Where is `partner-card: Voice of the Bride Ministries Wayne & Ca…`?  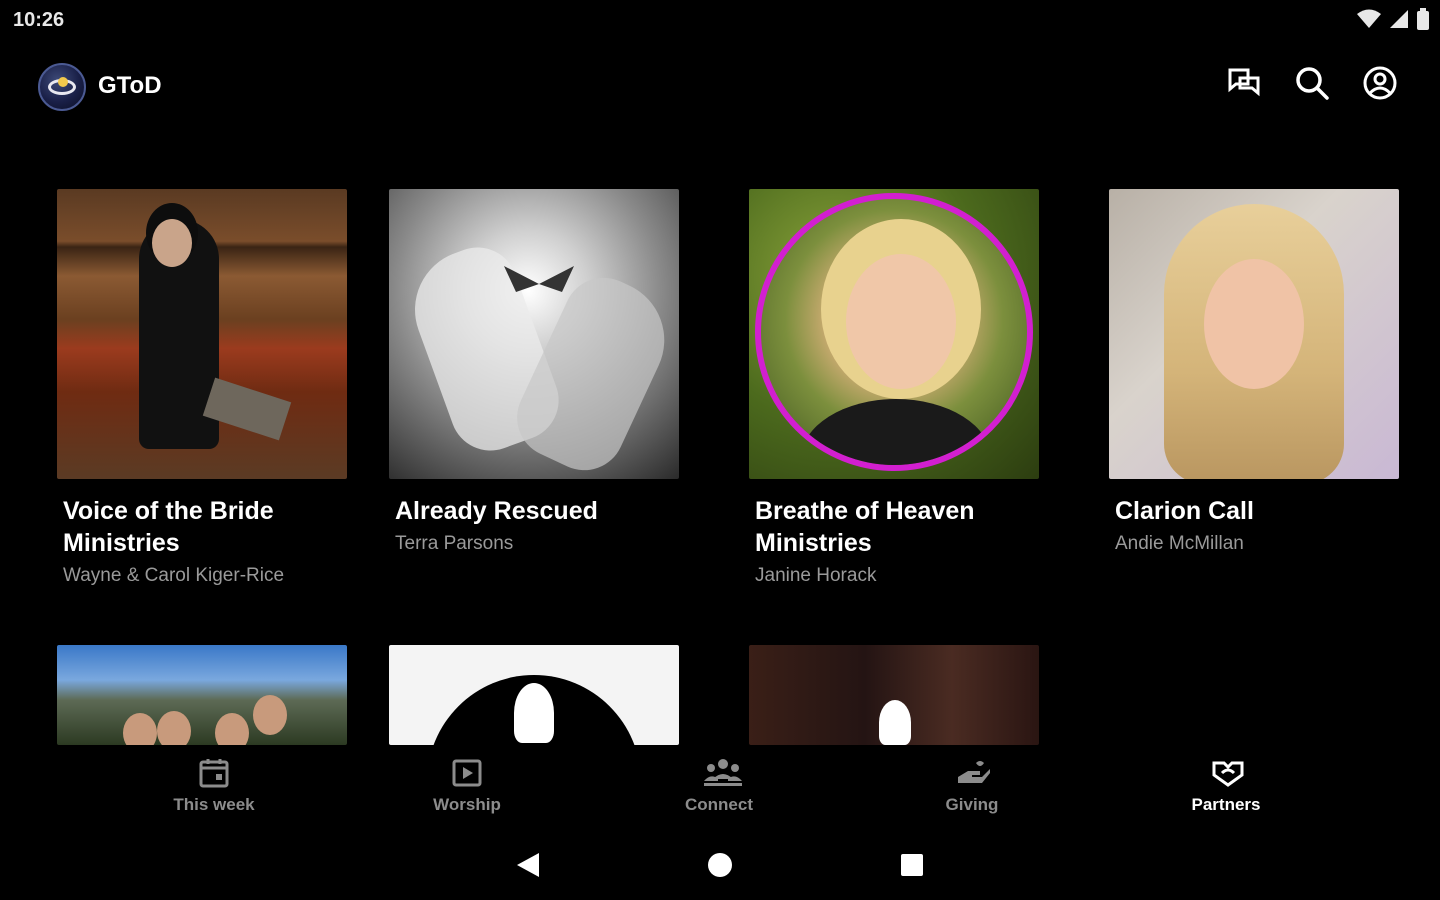 partner-card: Voice of the Bride Ministries Wayne & Ca… is located at coordinates (202, 390).